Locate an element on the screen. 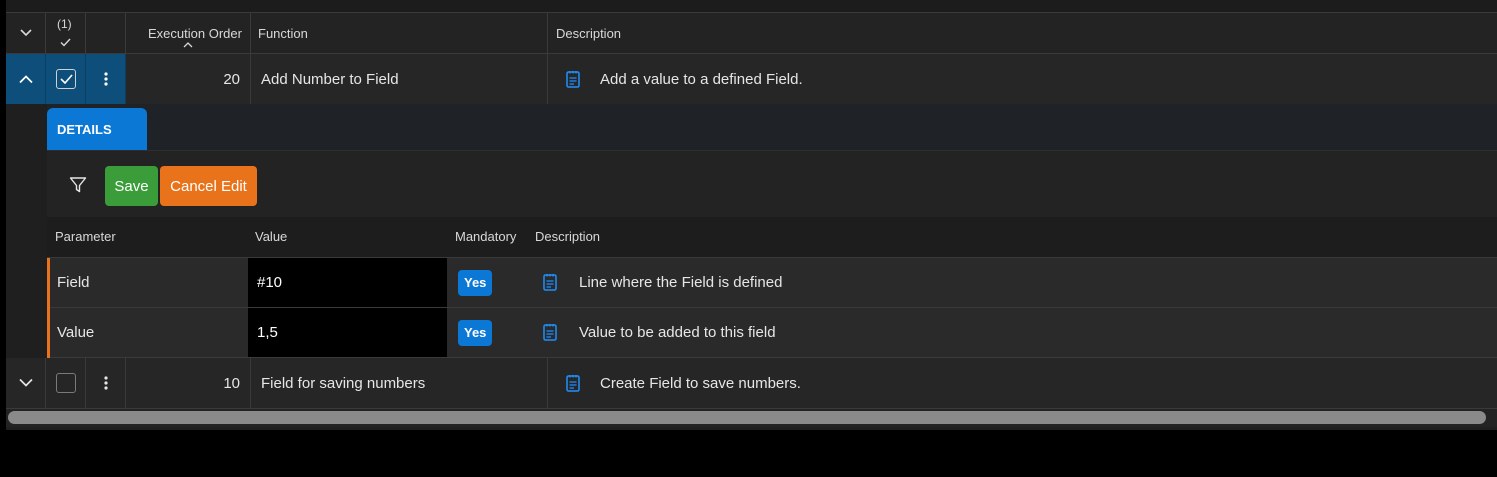 The image size is (1497, 477). parameter-table-header: Parameter Value Mandatory Description is located at coordinates (772, 237).